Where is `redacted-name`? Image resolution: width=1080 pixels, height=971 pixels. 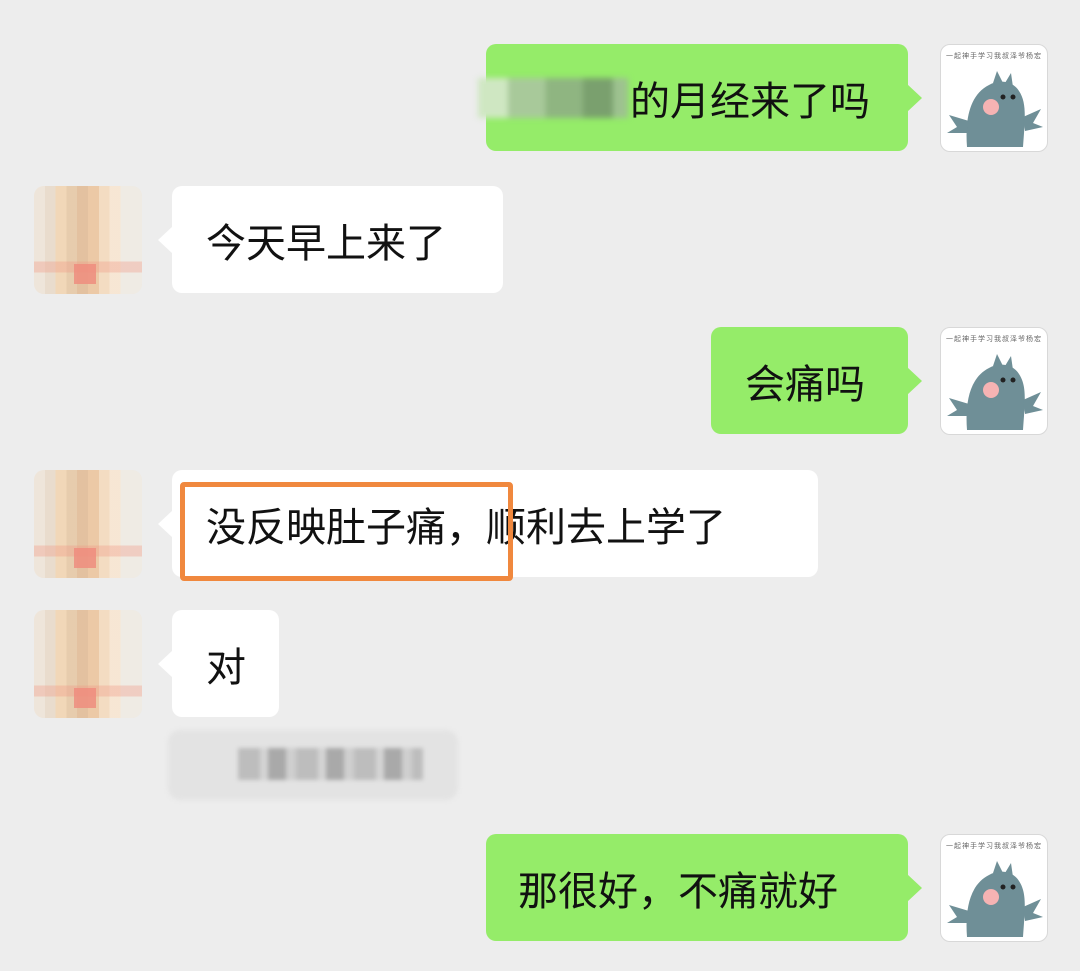 redacted-name is located at coordinates (553, 97).